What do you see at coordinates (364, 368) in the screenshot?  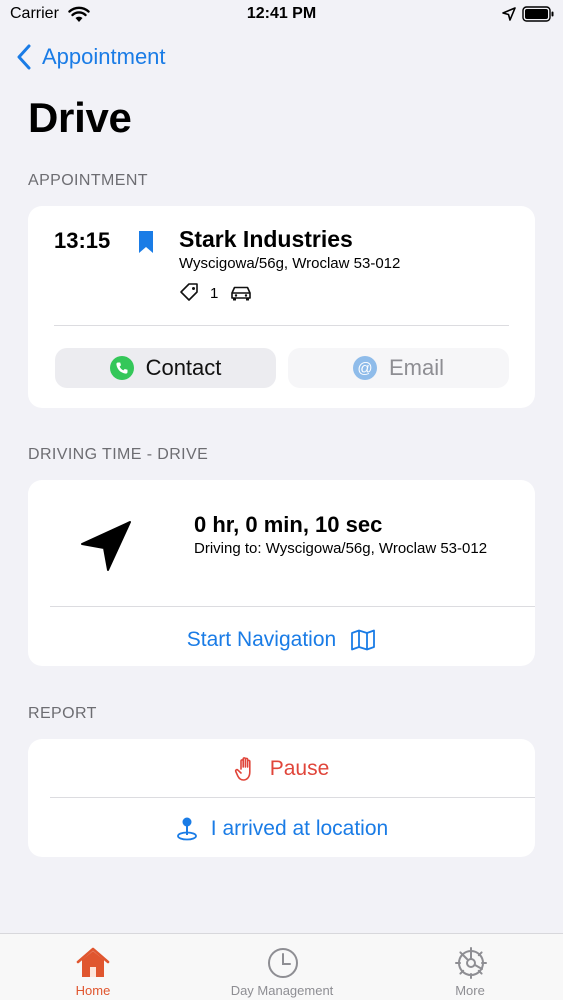 I see `at-icon: @` at bounding box center [364, 368].